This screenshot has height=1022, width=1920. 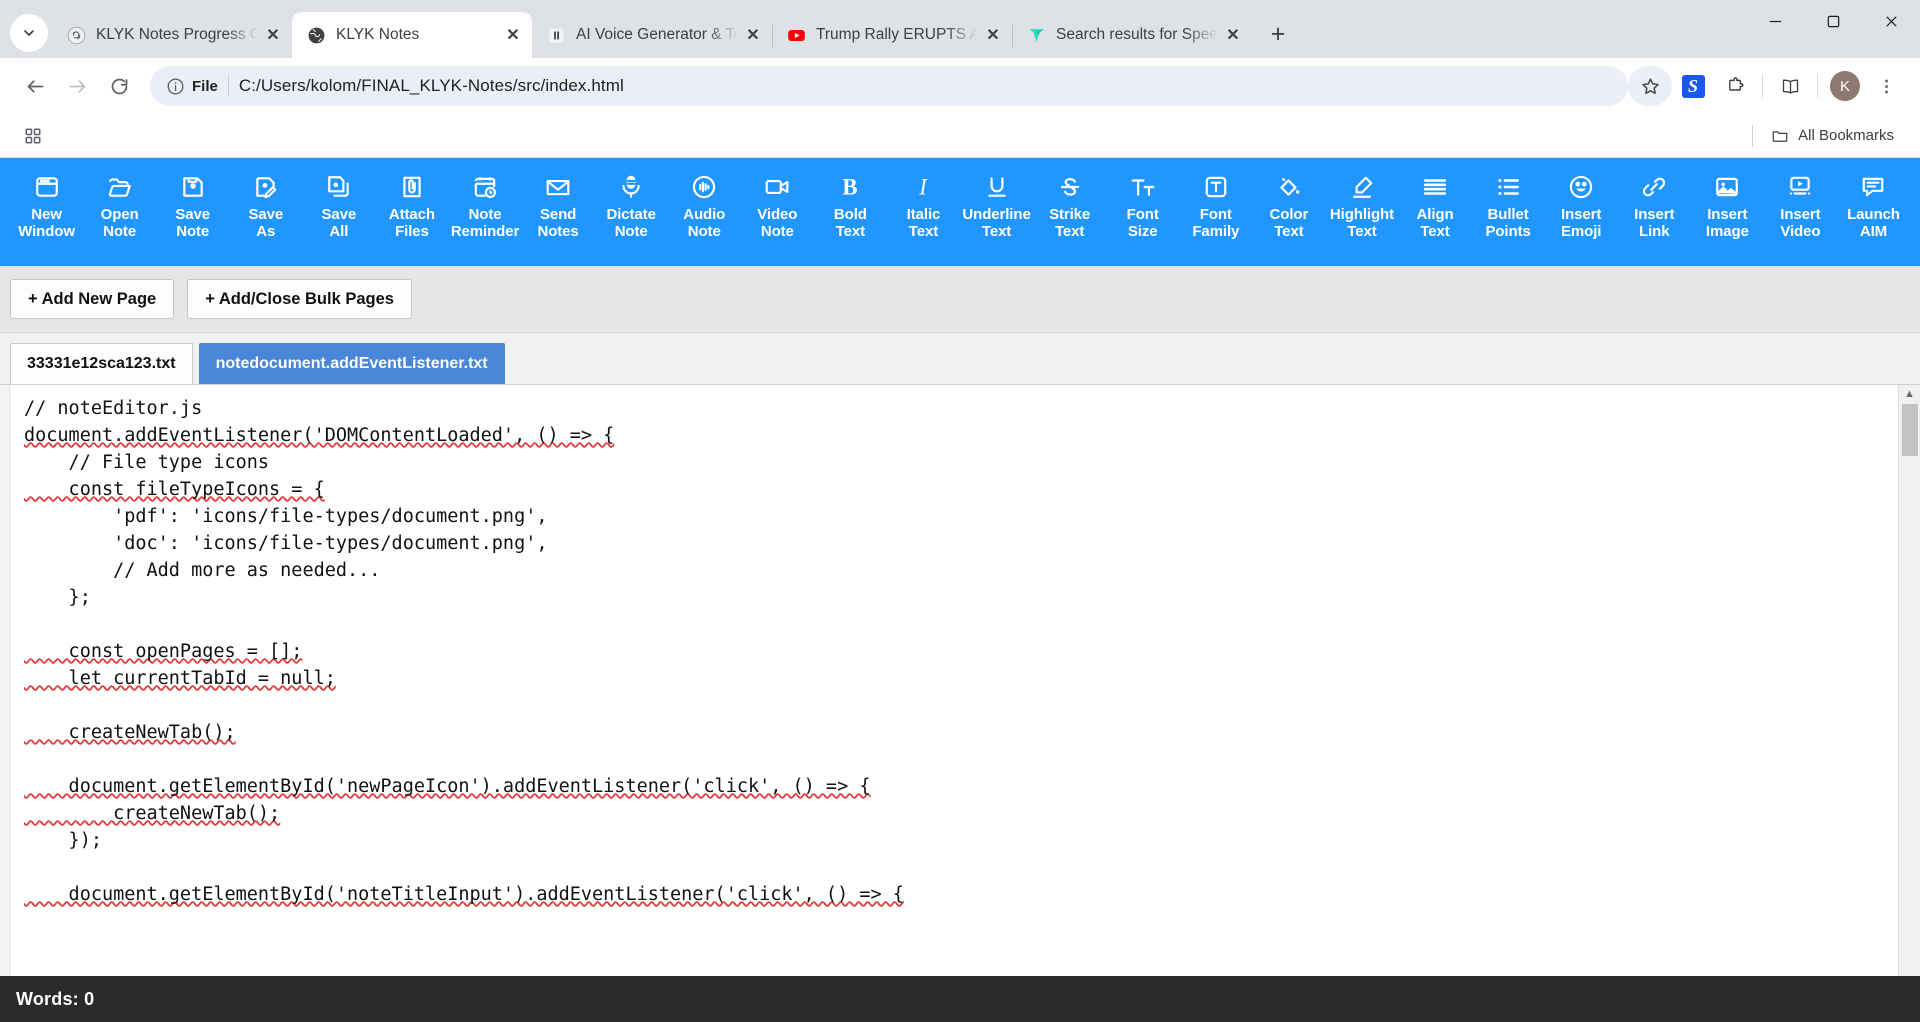 I want to click on scrollbar-thumb, so click(x=1909, y=429).